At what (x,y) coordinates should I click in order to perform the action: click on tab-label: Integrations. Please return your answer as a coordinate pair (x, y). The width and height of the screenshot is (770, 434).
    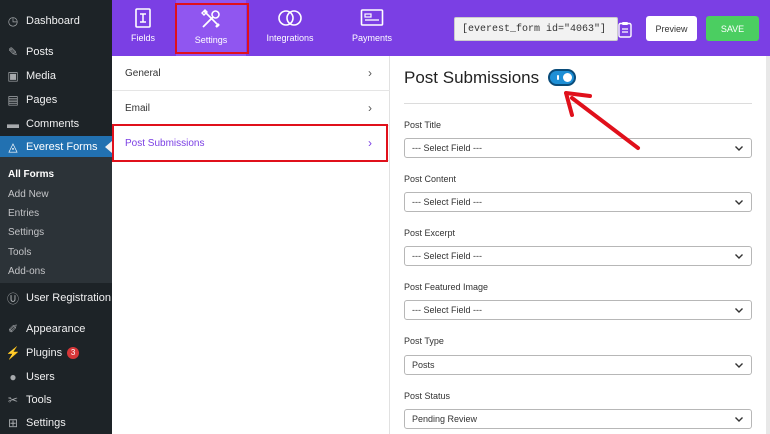
    Looking at the image, I should click on (290, 38).